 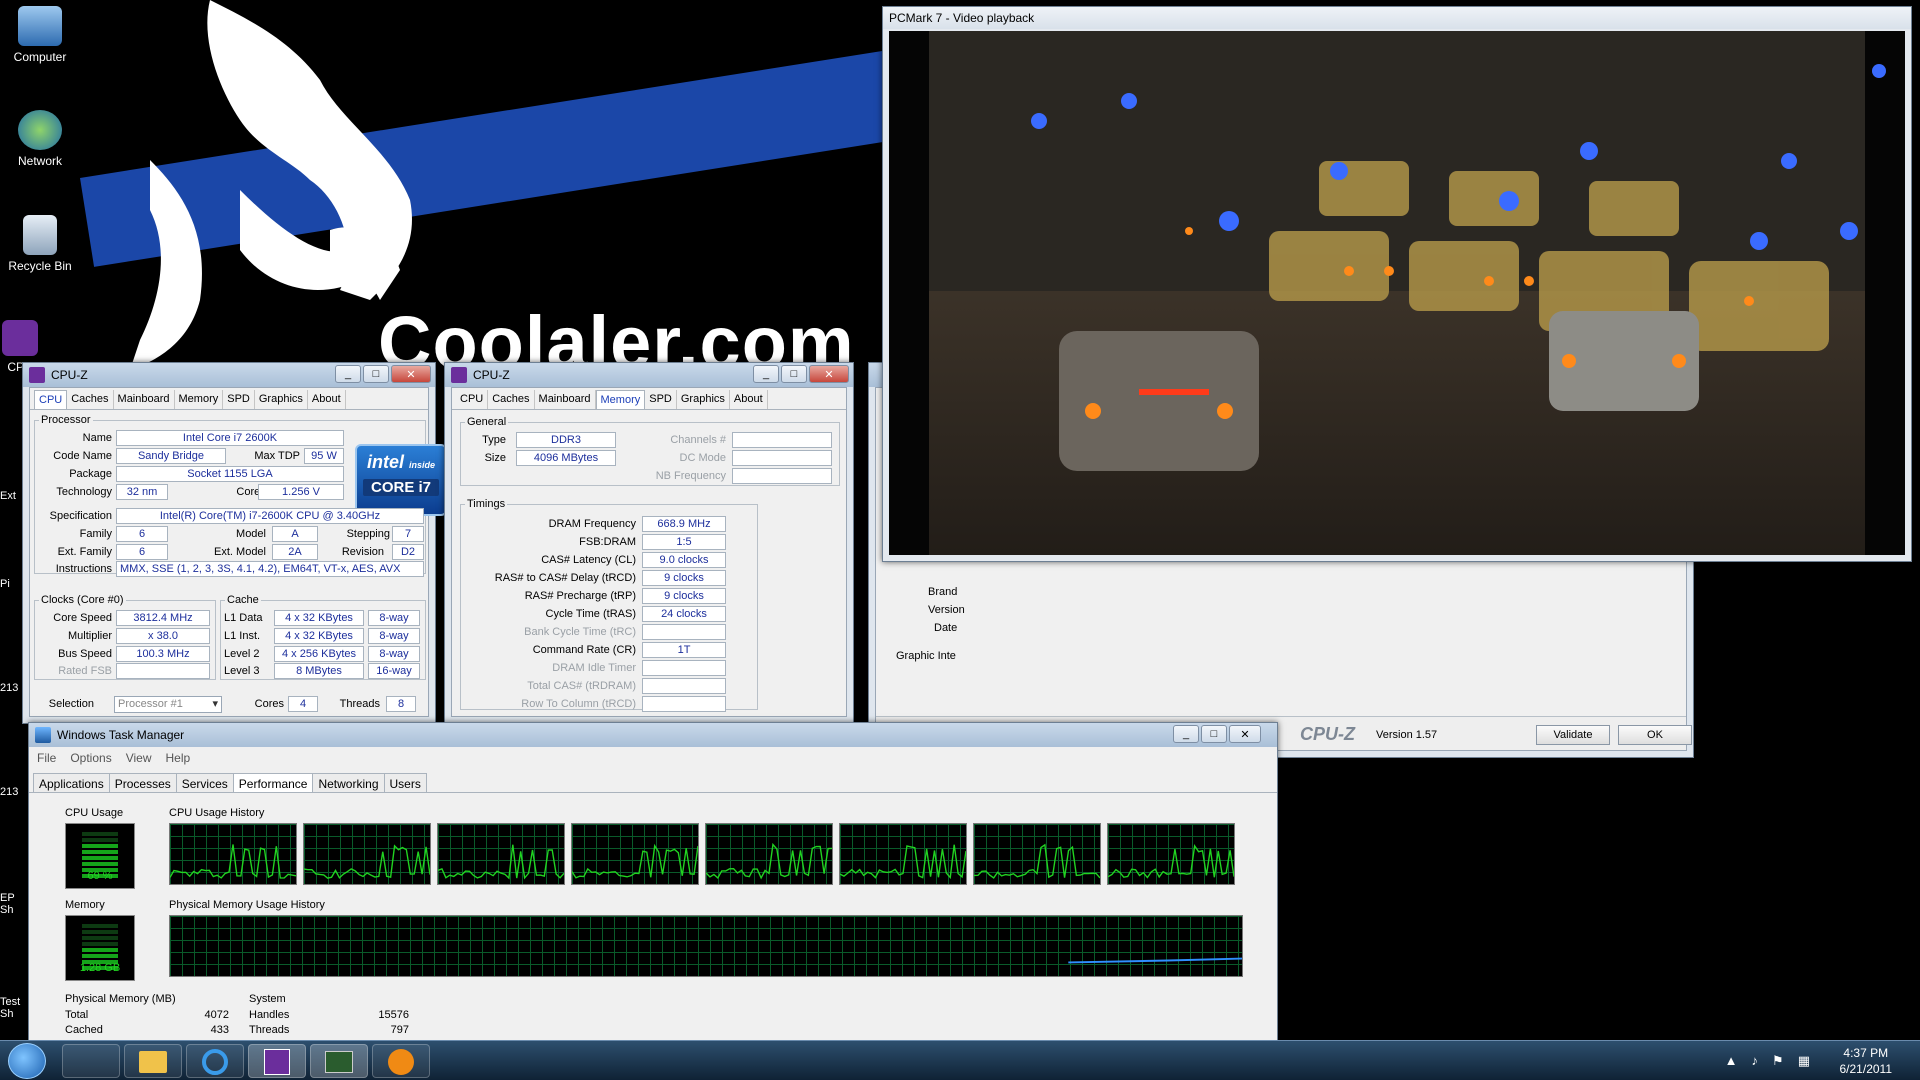 I want to click on cpu-history-label: CPU Usage History, so click(x=217, y=813).